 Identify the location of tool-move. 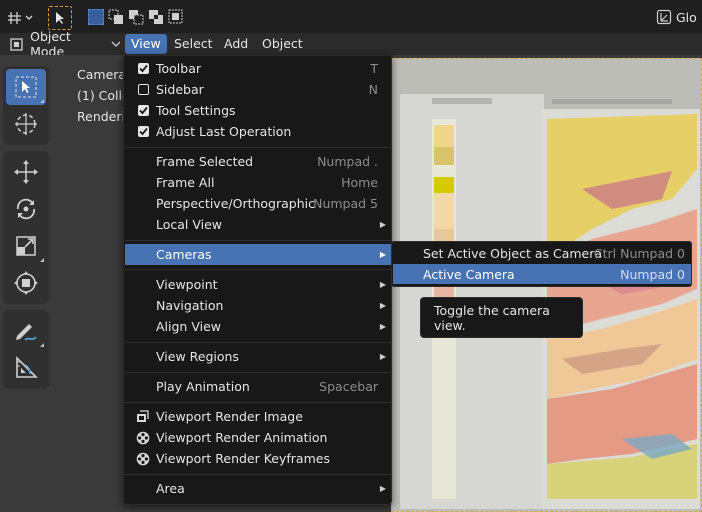
(26, 172).